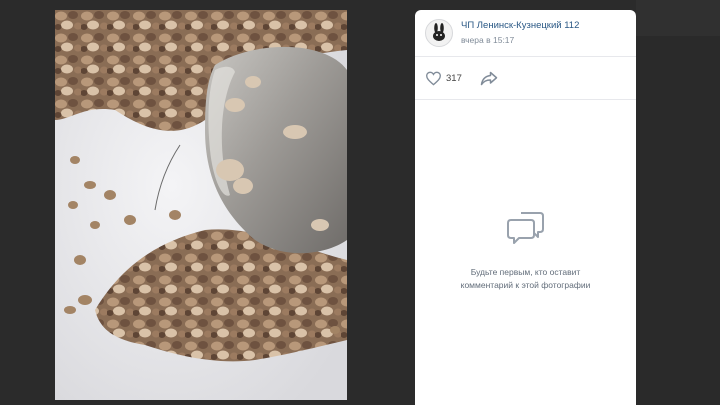  I want to click on comments-empty-line2: комментарий к этой фотографии, so click(525, 285).